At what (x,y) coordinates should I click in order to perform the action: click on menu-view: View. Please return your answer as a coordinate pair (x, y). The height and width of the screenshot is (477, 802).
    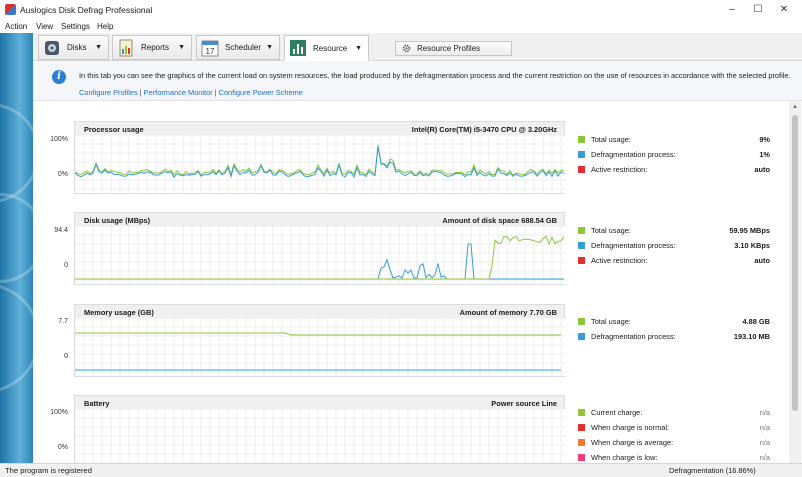
    Looking at the image, I should click on (44, 26).